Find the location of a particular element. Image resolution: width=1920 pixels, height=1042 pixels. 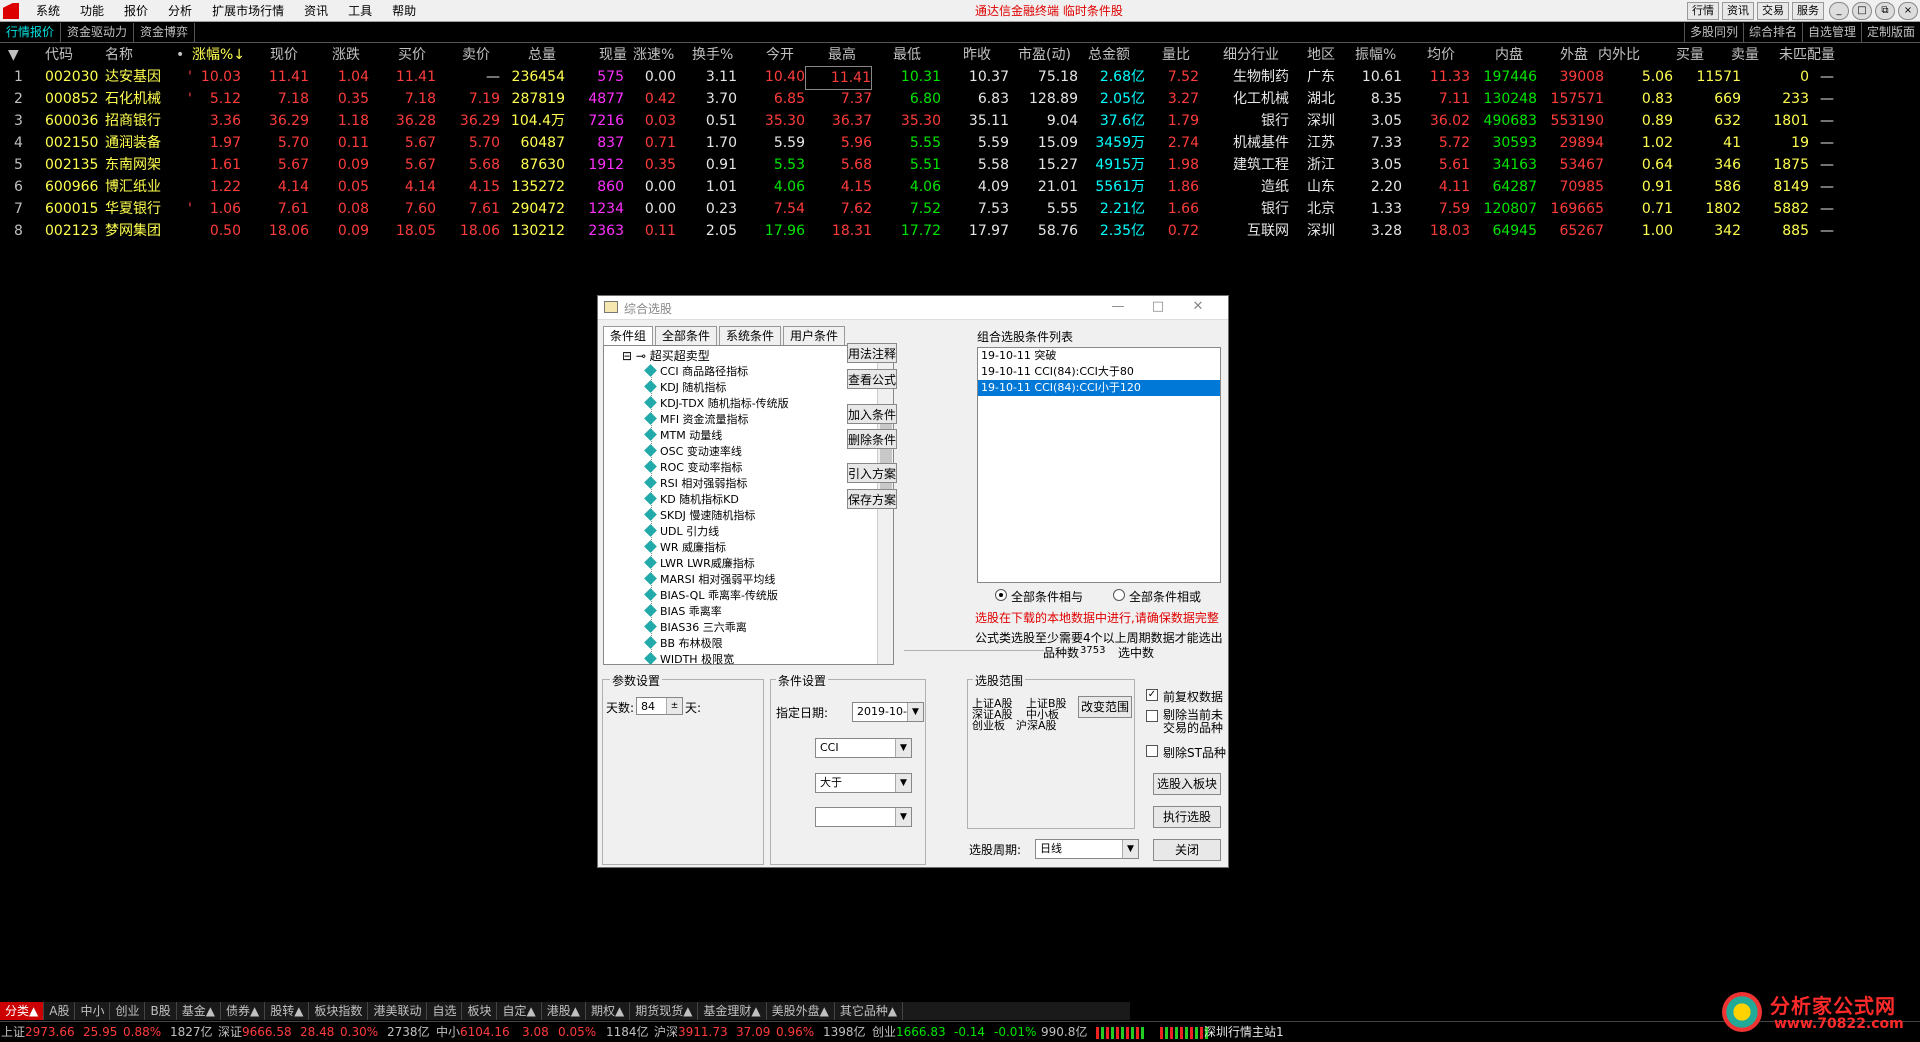

restore-icon: □ is located at coordinates (1862, 11).